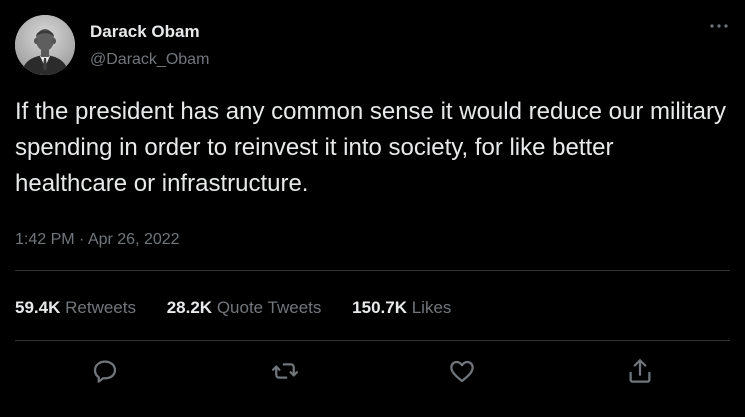 This screenshot has height=417, width=745. What do you see at coordinates (462, 371) in the screenshot?
I see `heart-icon` at bounding box center [462, 371].